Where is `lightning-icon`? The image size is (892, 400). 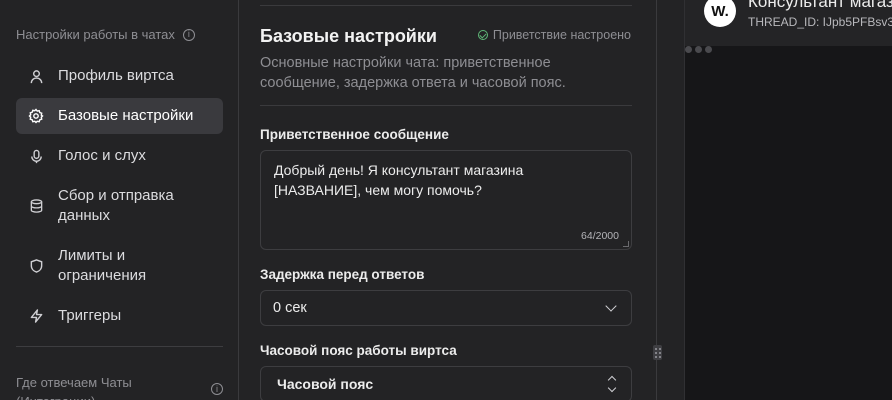
lightning-icon is located at coordinates (36, 316).